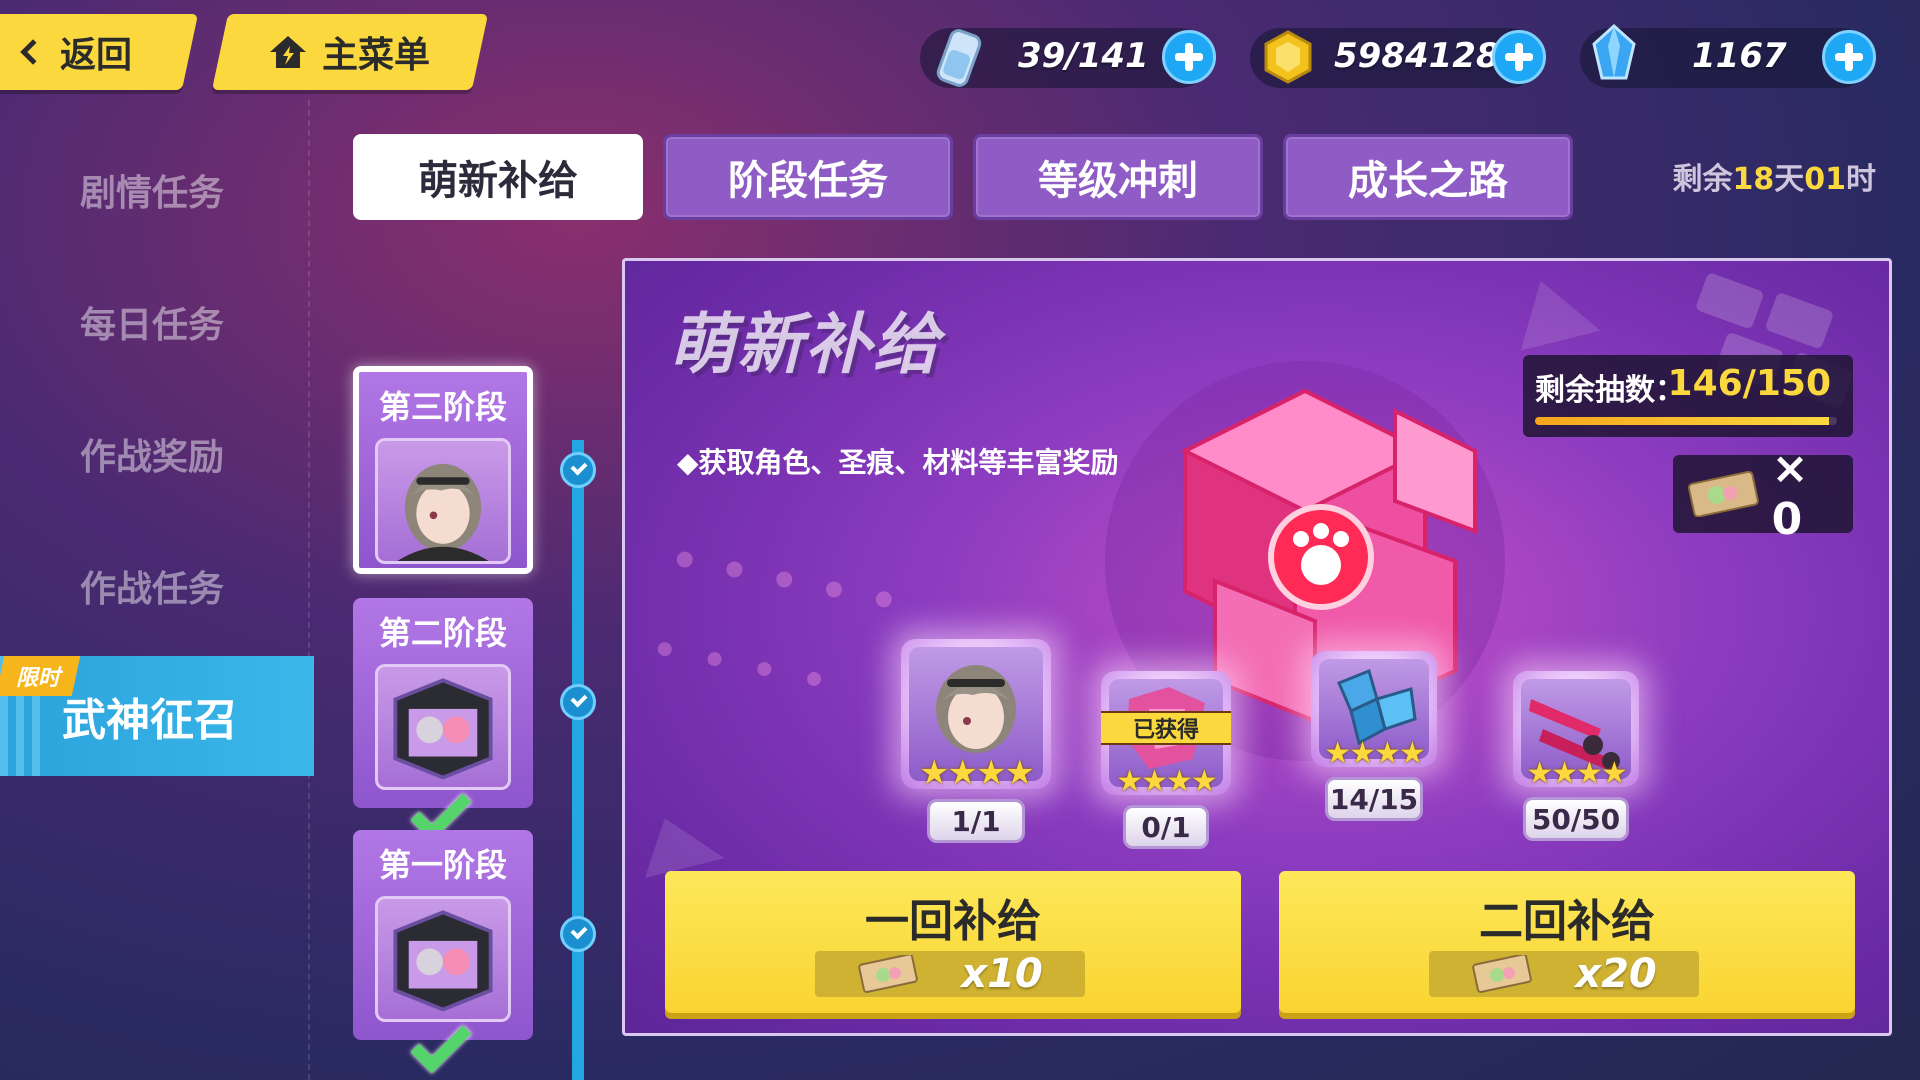  I want to click on sidebar-item-story-missions: 剧情任务, so click(152, 190).